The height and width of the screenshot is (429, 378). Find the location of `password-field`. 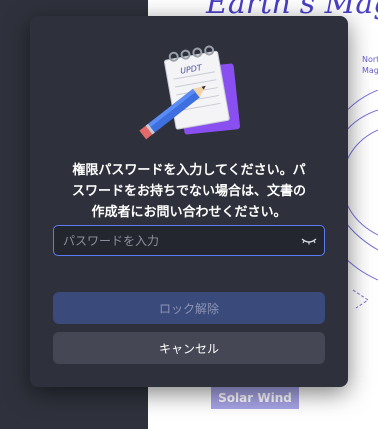

password-field is located at coordinates (189, 240).